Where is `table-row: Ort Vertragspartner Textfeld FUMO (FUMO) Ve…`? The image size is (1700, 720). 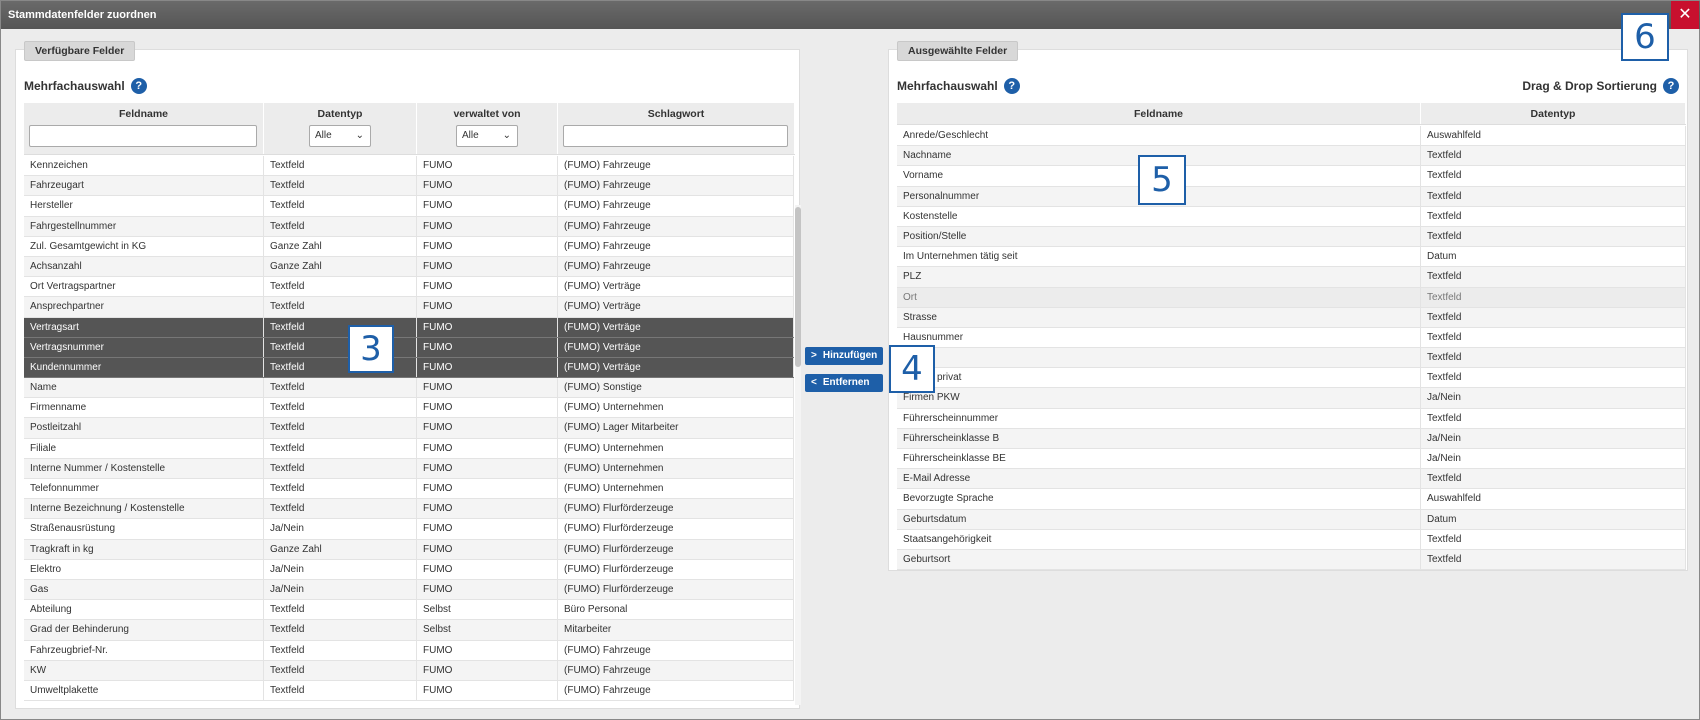 table-row: Ort Vertragspartner Textfeld FUMO (FUMO) Ve… is located at coordinates (409, 287).